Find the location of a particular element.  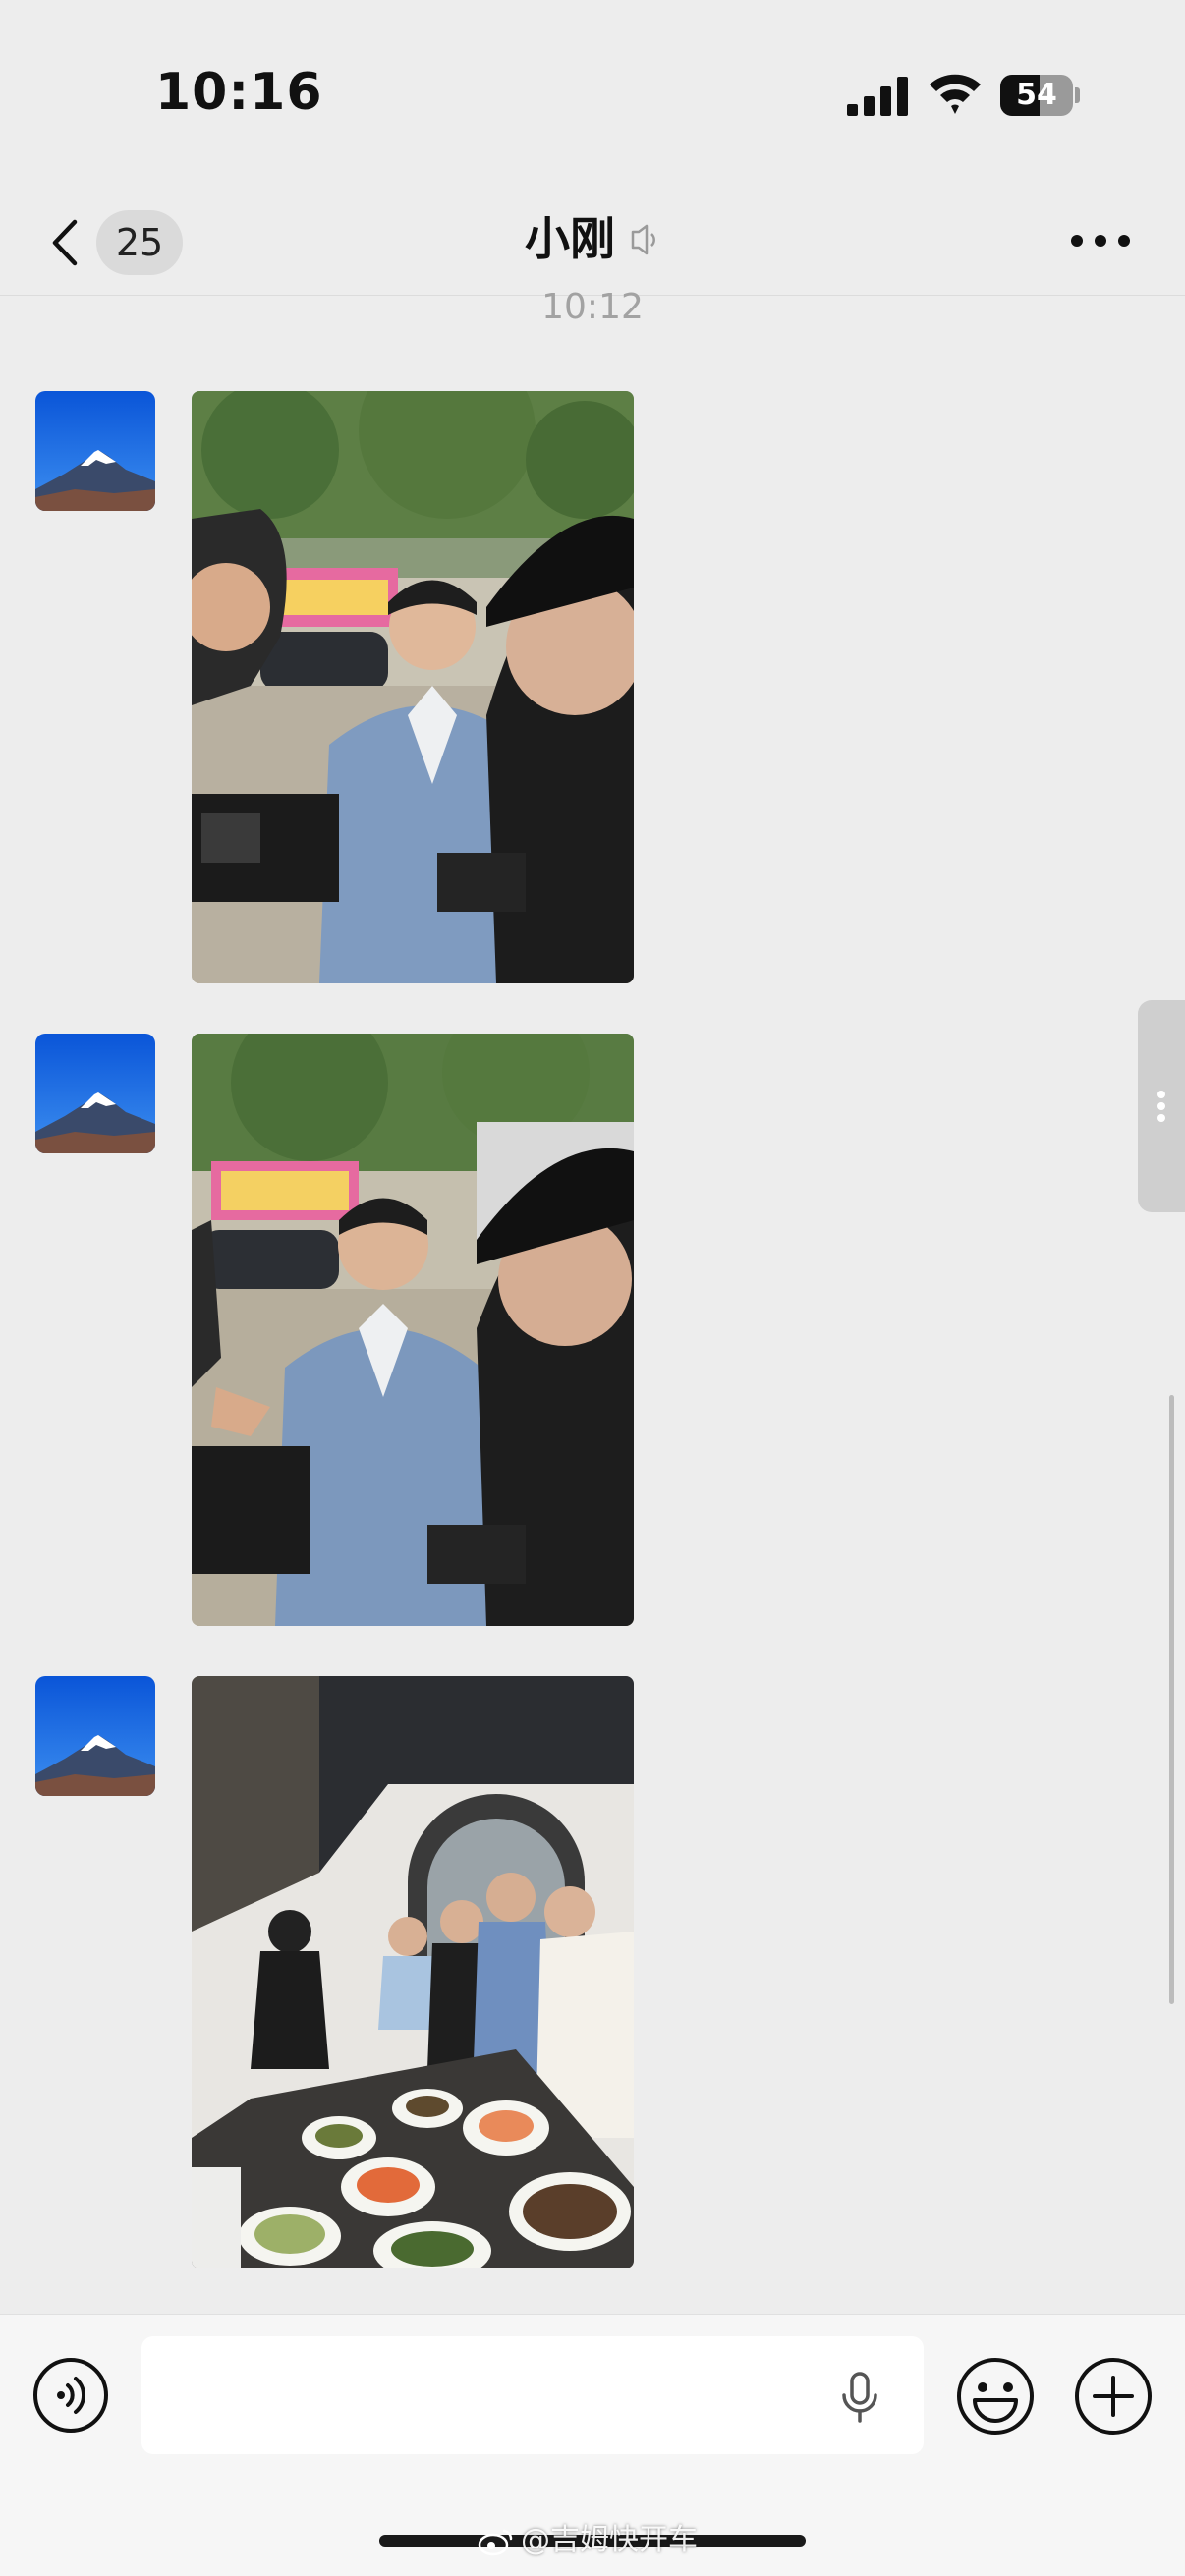

side-drawer-handle is located at coordinates (1162, 1106).